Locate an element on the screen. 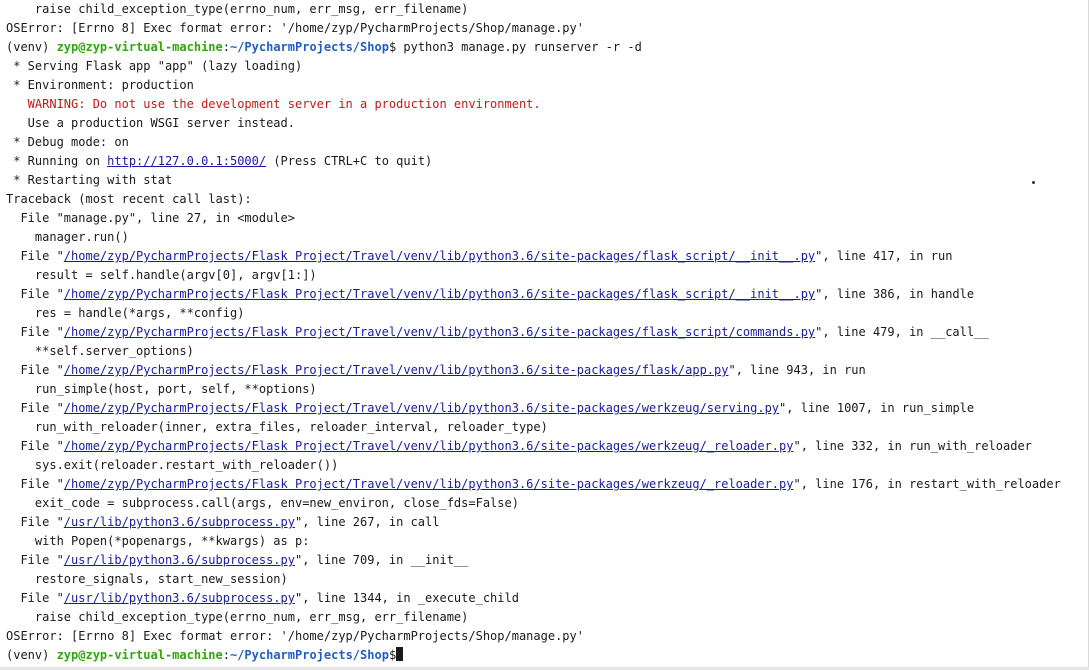 The width and height of the screenshot is (1089, 670). terminal-text: ", line 479, in __call__ is located at coordinates (902, 332).